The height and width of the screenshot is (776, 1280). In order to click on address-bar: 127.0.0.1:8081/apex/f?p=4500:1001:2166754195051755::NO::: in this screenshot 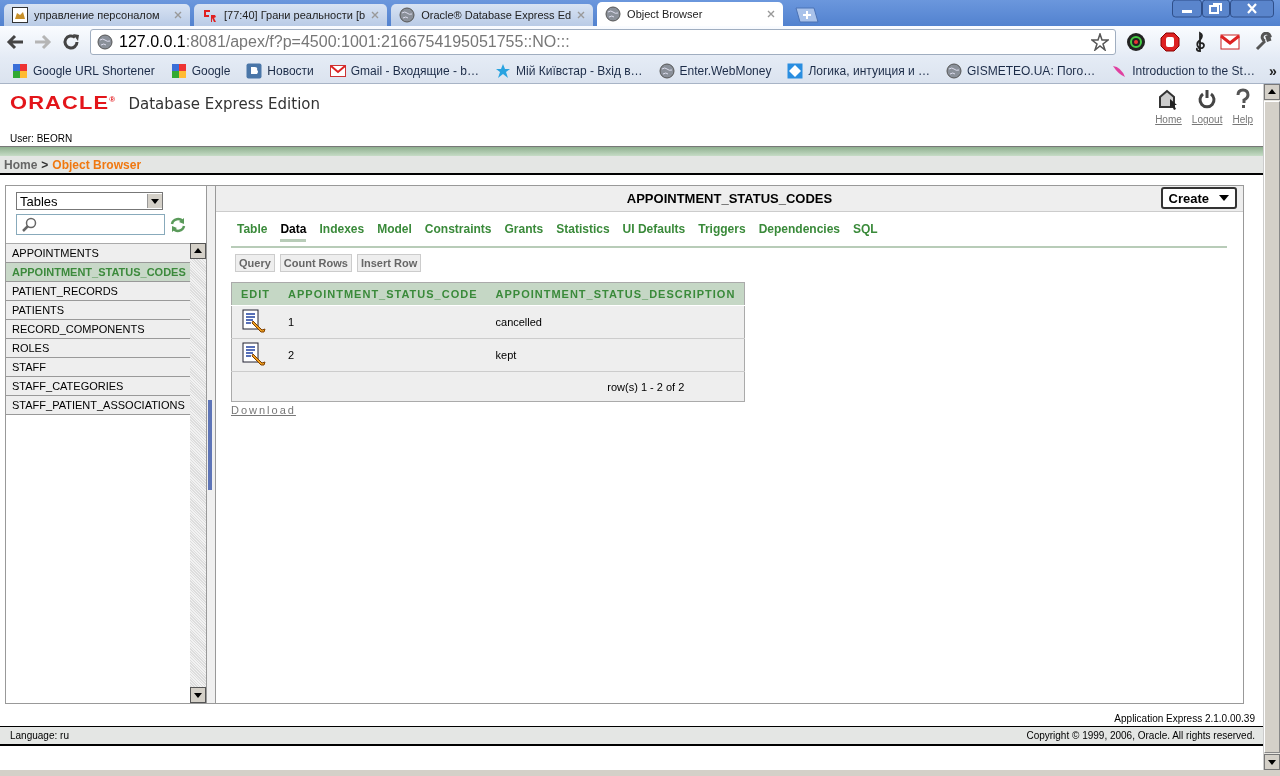, I will do `click(603, 42)`.